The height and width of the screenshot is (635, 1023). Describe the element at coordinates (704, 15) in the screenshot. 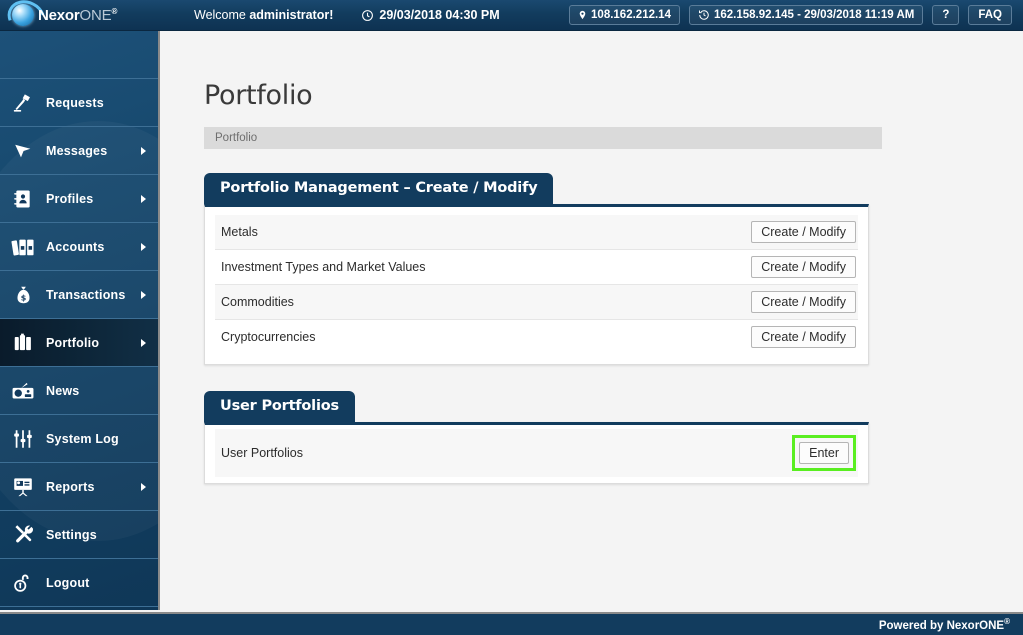

I see `history-clock-icon` at that location.